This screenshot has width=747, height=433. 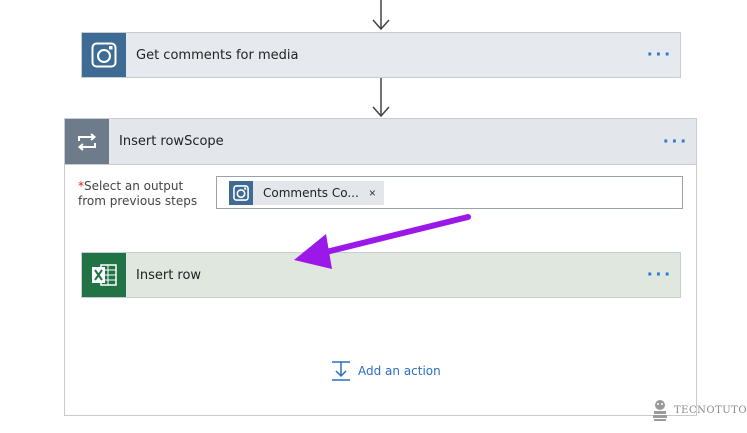 What do you see at coordinates (381, 98) in the screenshot?
I see `connector-arrow-middle` at bounding box center [381, 98].